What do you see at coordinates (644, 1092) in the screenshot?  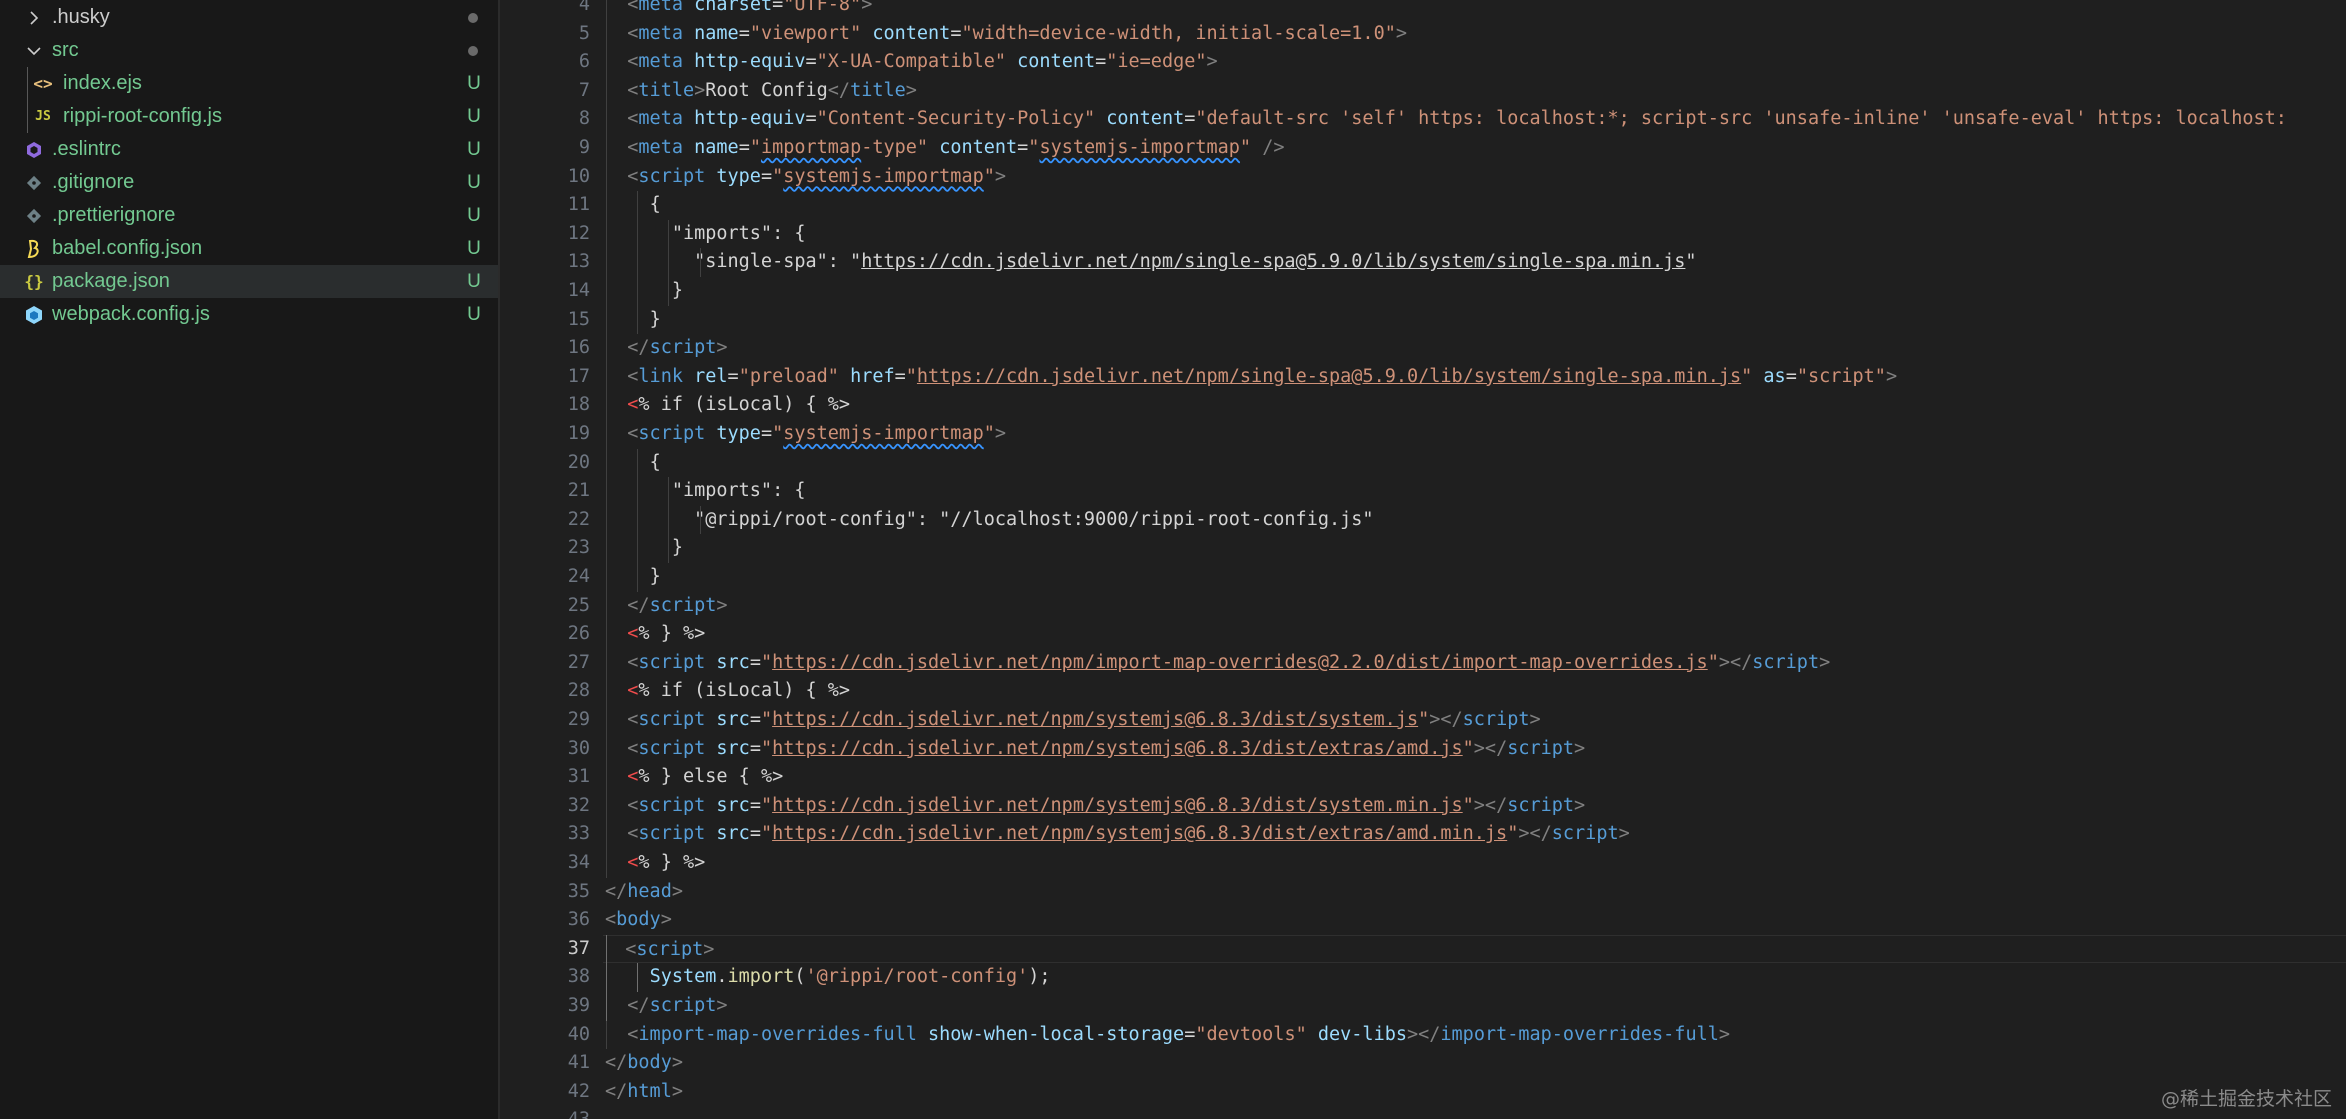 I see `code-line: </html>` at bounding box center [644, 1092].